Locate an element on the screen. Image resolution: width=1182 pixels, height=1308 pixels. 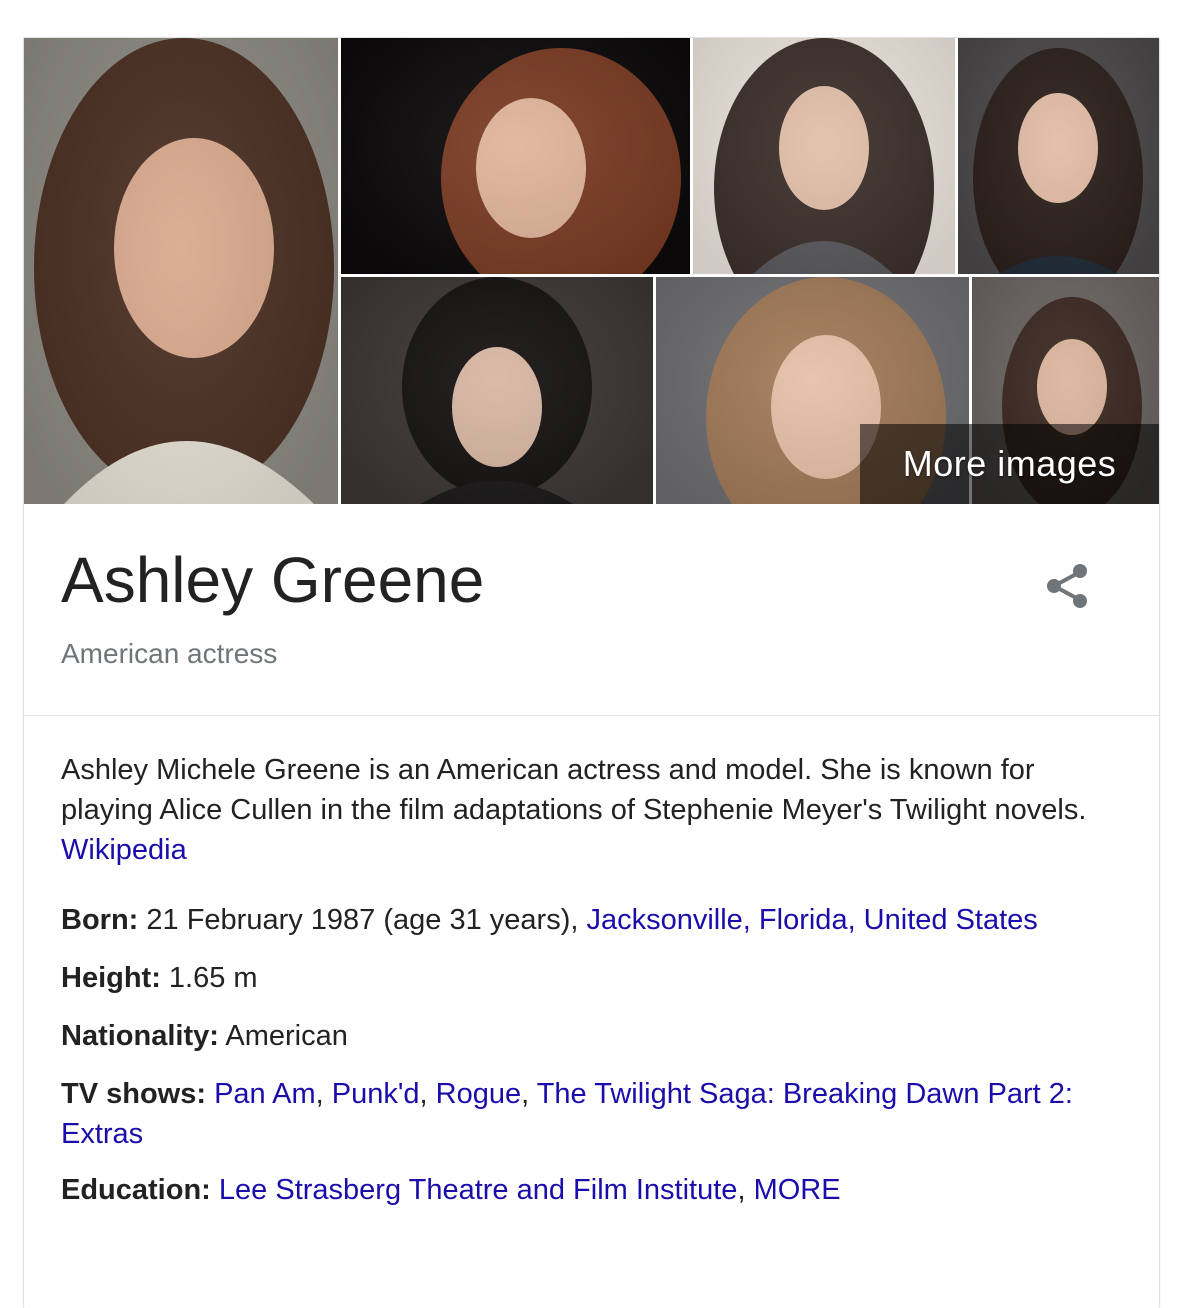
share-button is located at coordinates (1068, 586).